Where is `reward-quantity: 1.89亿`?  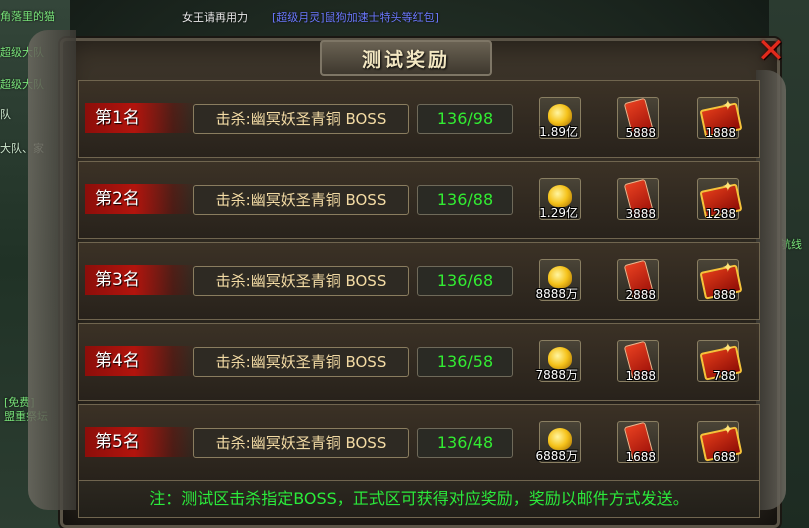
reward-quantity: 1.89亿 is located at coordinates (558, 132).